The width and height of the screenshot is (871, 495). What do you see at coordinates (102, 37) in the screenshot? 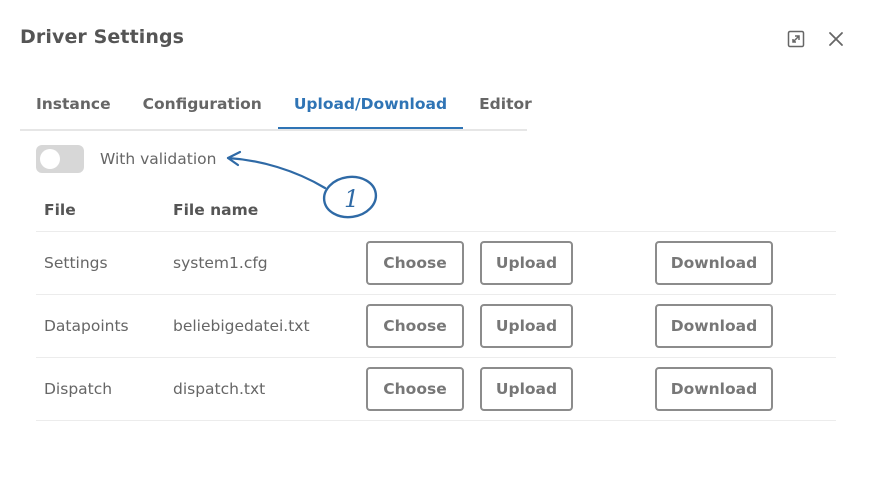
I see `dialog-title: Driver Settings` at bounding box center [102, 37].